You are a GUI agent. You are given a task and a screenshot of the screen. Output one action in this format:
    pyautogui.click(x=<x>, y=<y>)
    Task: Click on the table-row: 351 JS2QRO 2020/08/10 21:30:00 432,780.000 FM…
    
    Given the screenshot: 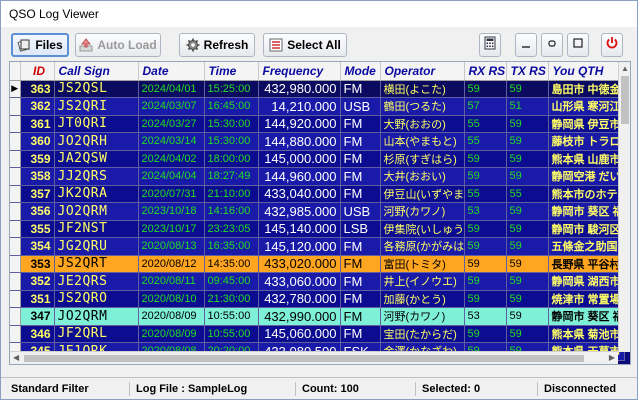 What is the action you would take?
    pyautogui.click(x=317, y=299)
    